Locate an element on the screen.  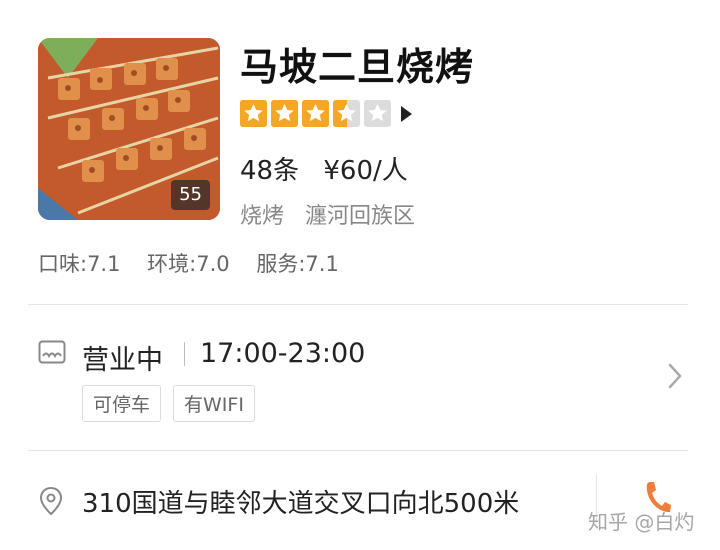
storefront-icon is located at coordinates (52, 352).